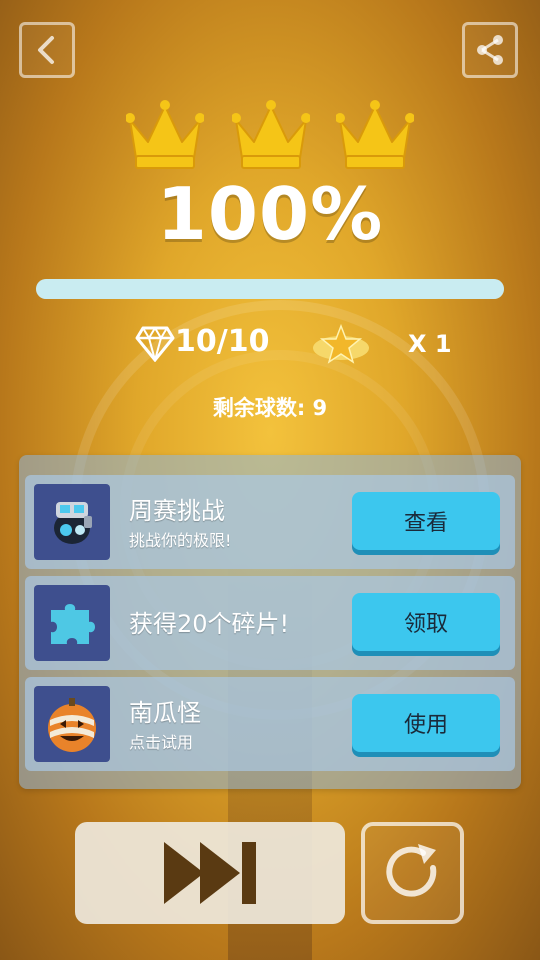 The image size is (540, 960). Describe the element at coordinates (410, 870) in the screenshot. I see `replay-icon` at that location.